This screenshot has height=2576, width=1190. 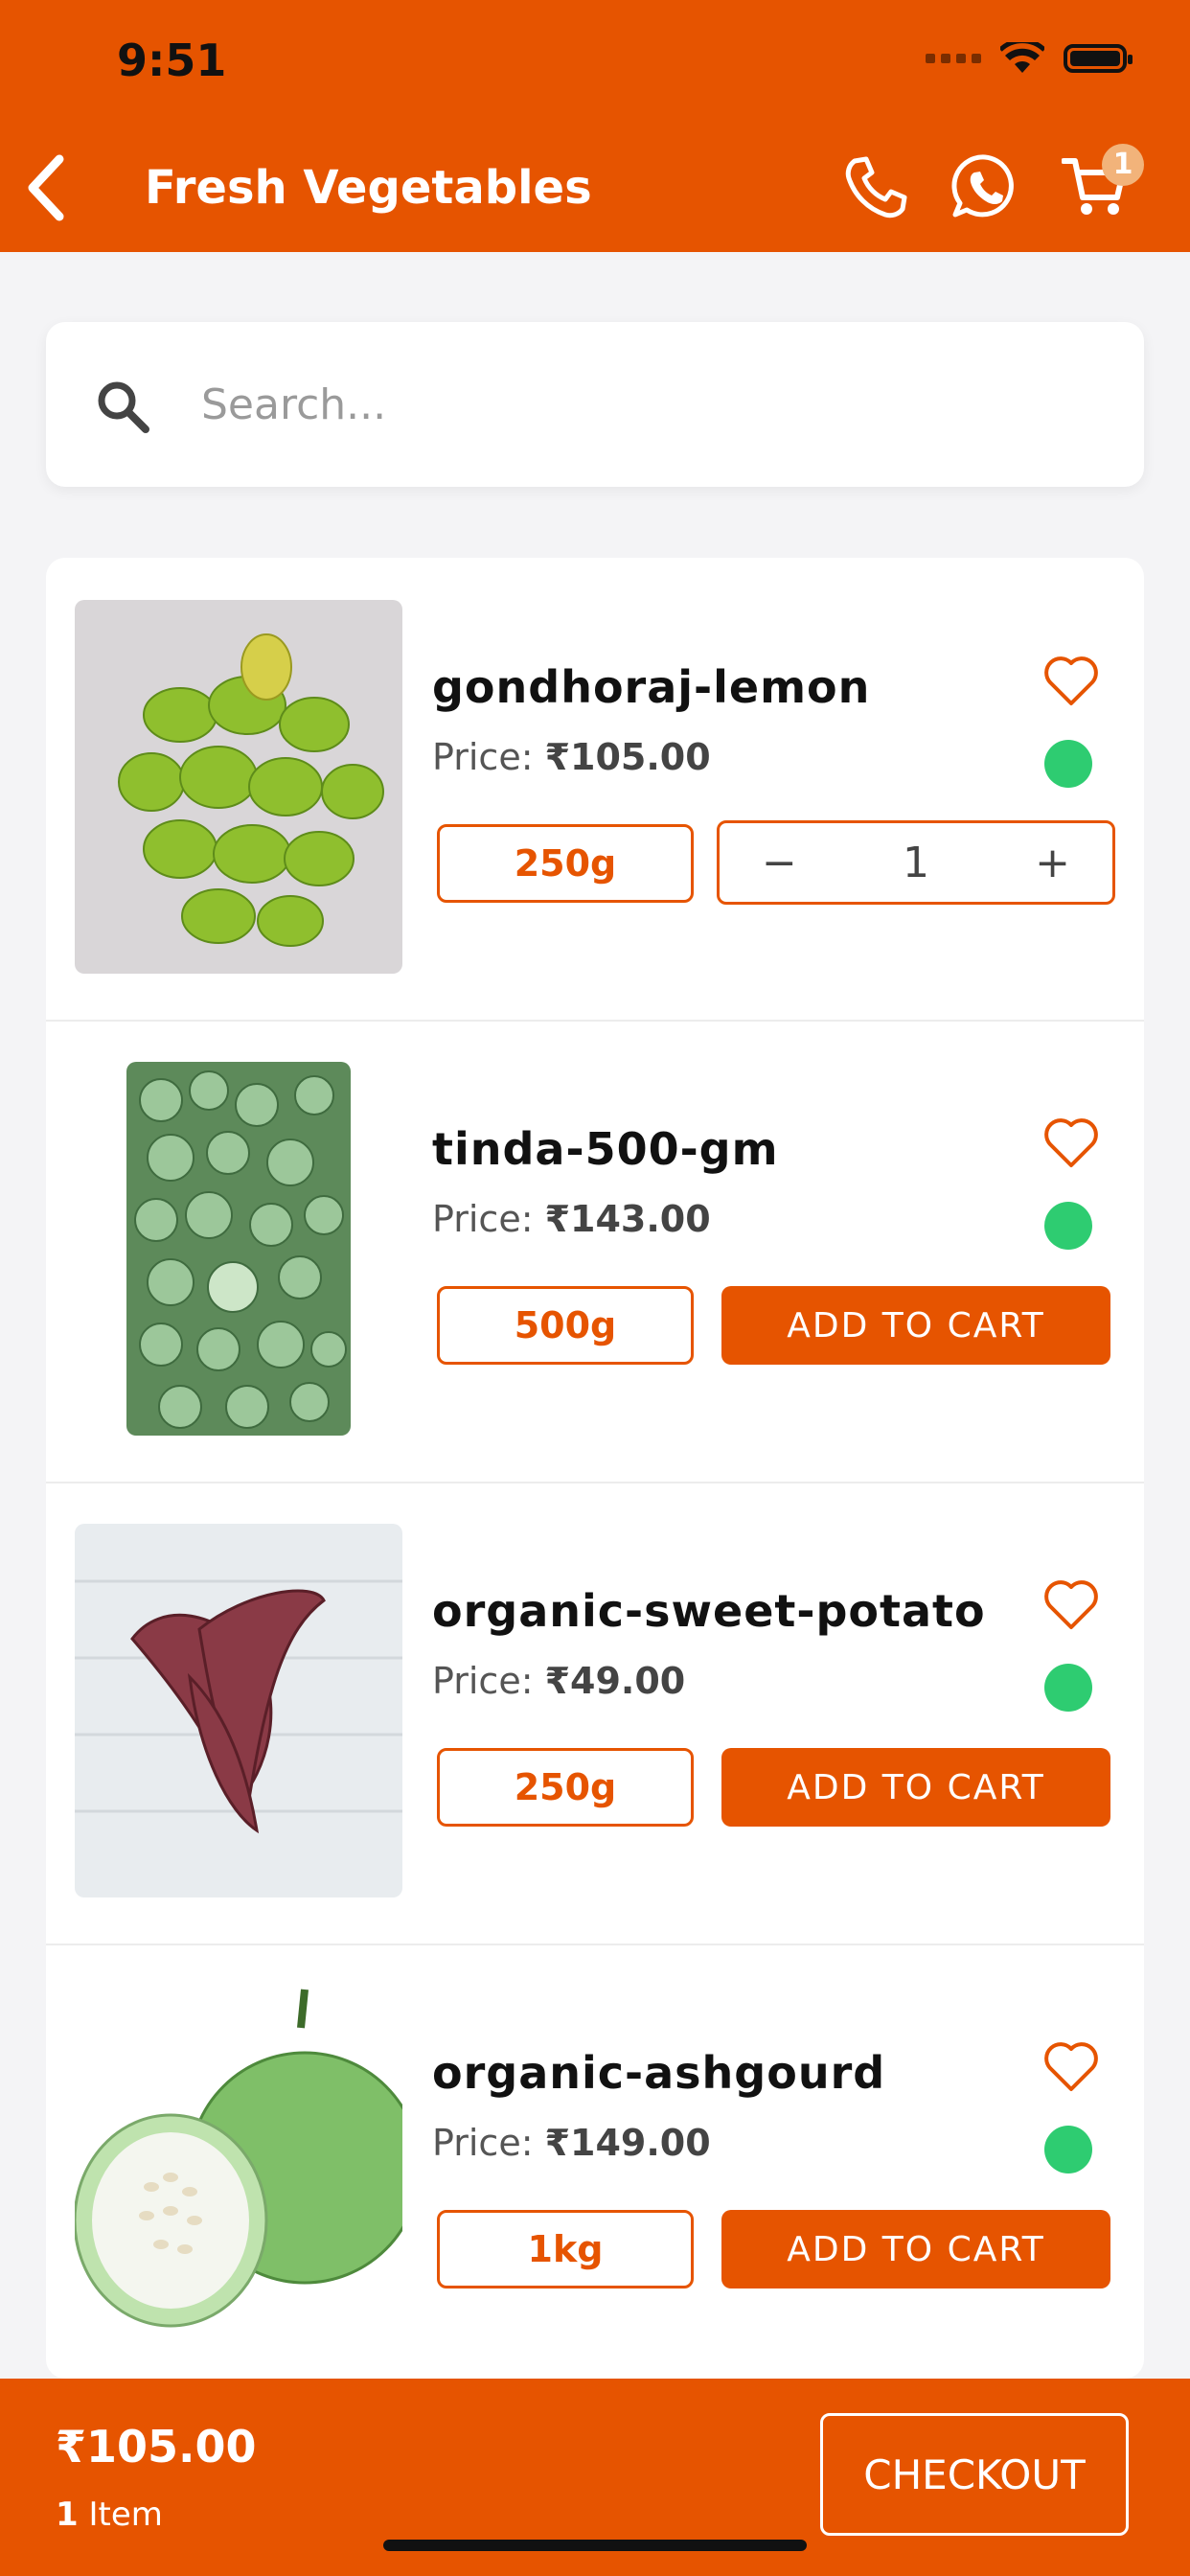 What do you see at coordinates (953, 58) in the screenshot?
I see `cellular-signal-icon` at bounding box center [953, 58].